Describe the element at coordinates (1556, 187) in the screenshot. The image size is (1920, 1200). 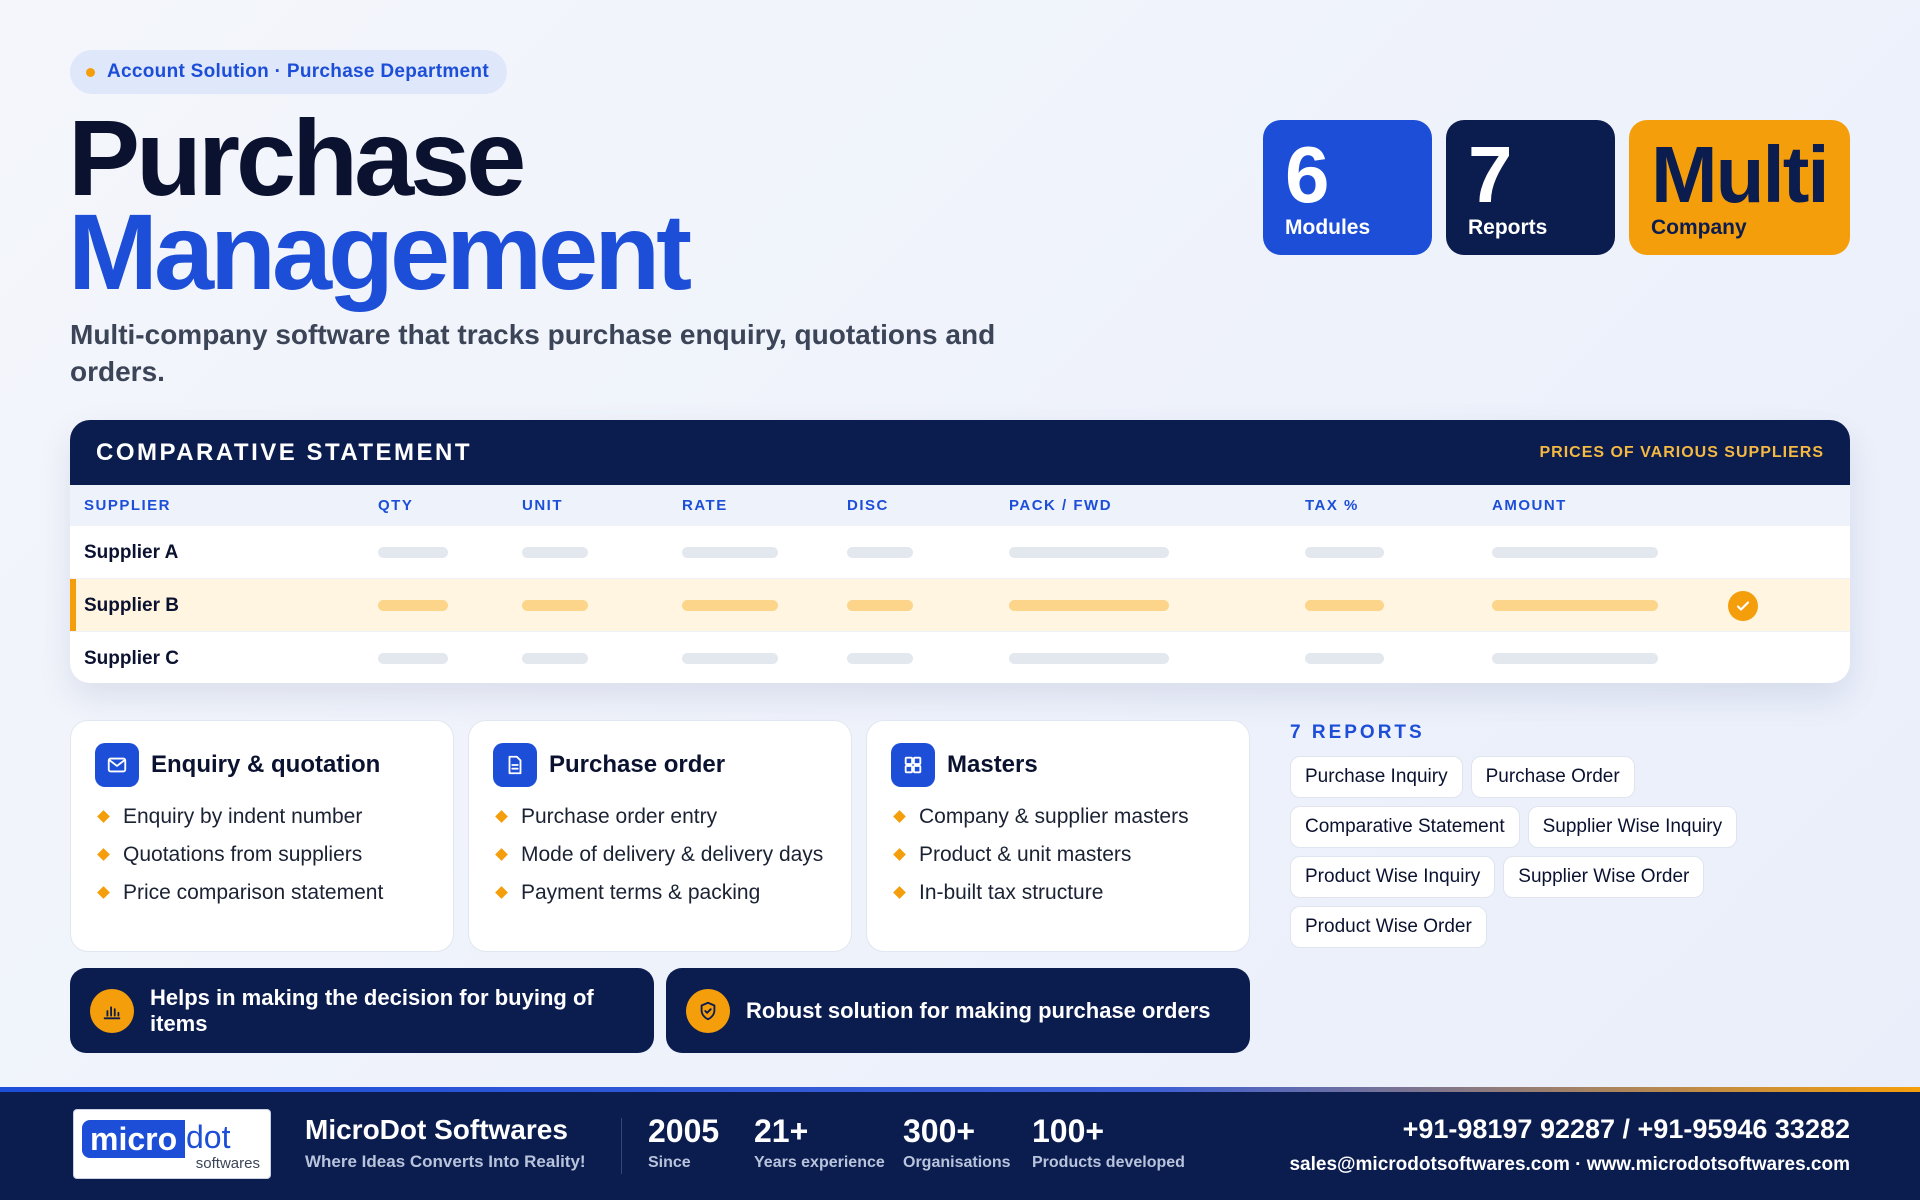
I see `stat-cards: 6 Modules 7 Reports Multi Company` at that location.